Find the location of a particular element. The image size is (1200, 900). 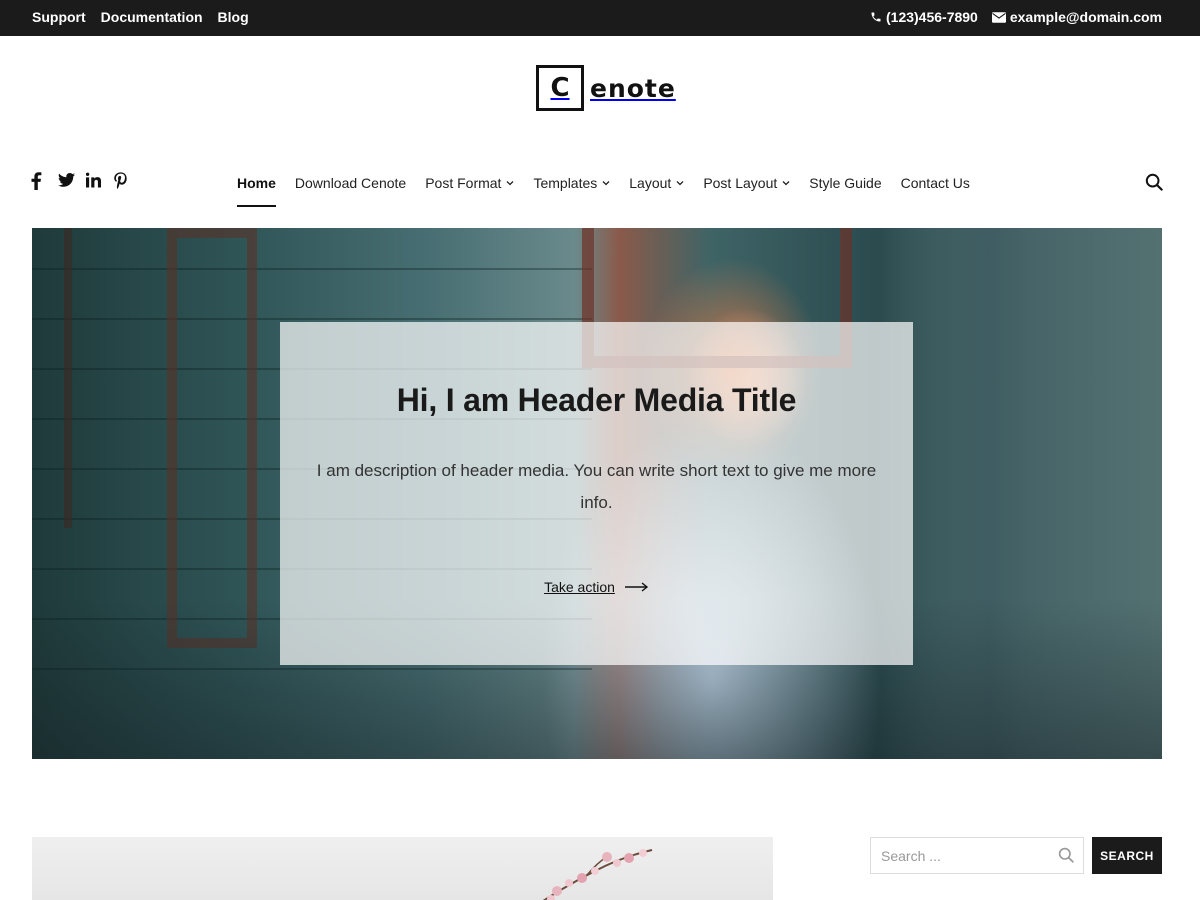

nav-label: Contact Us is located at coordinates (935, 183).